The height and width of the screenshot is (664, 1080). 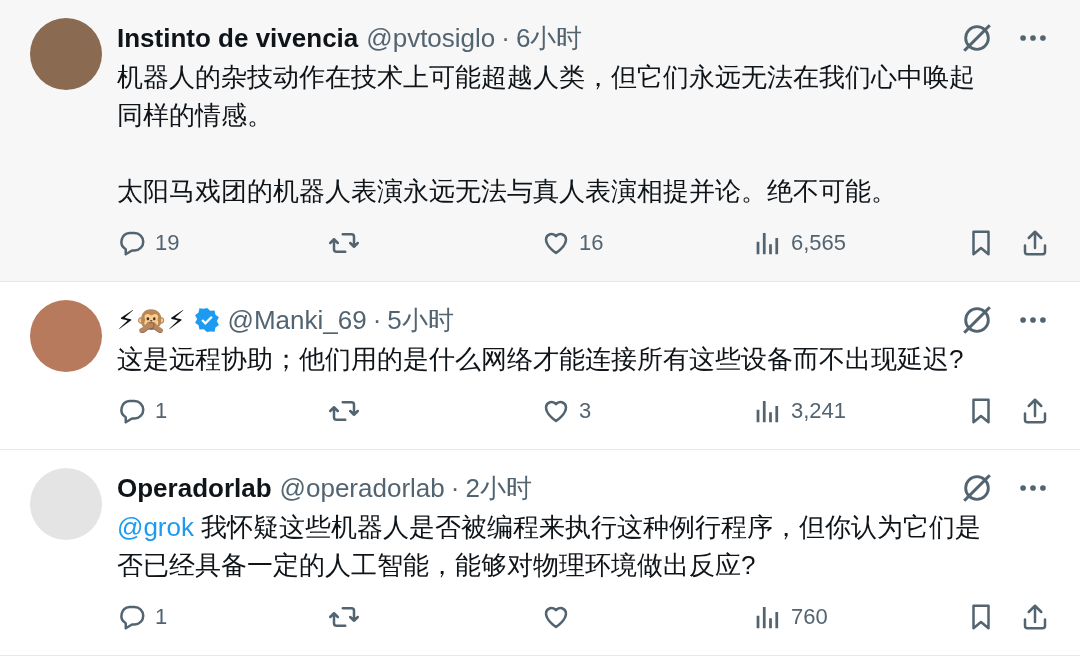 What do you see at coordinates (297, 320) in the screenshot?
I see `user-handle: @Manki_69` at bounding box center [297, 320].